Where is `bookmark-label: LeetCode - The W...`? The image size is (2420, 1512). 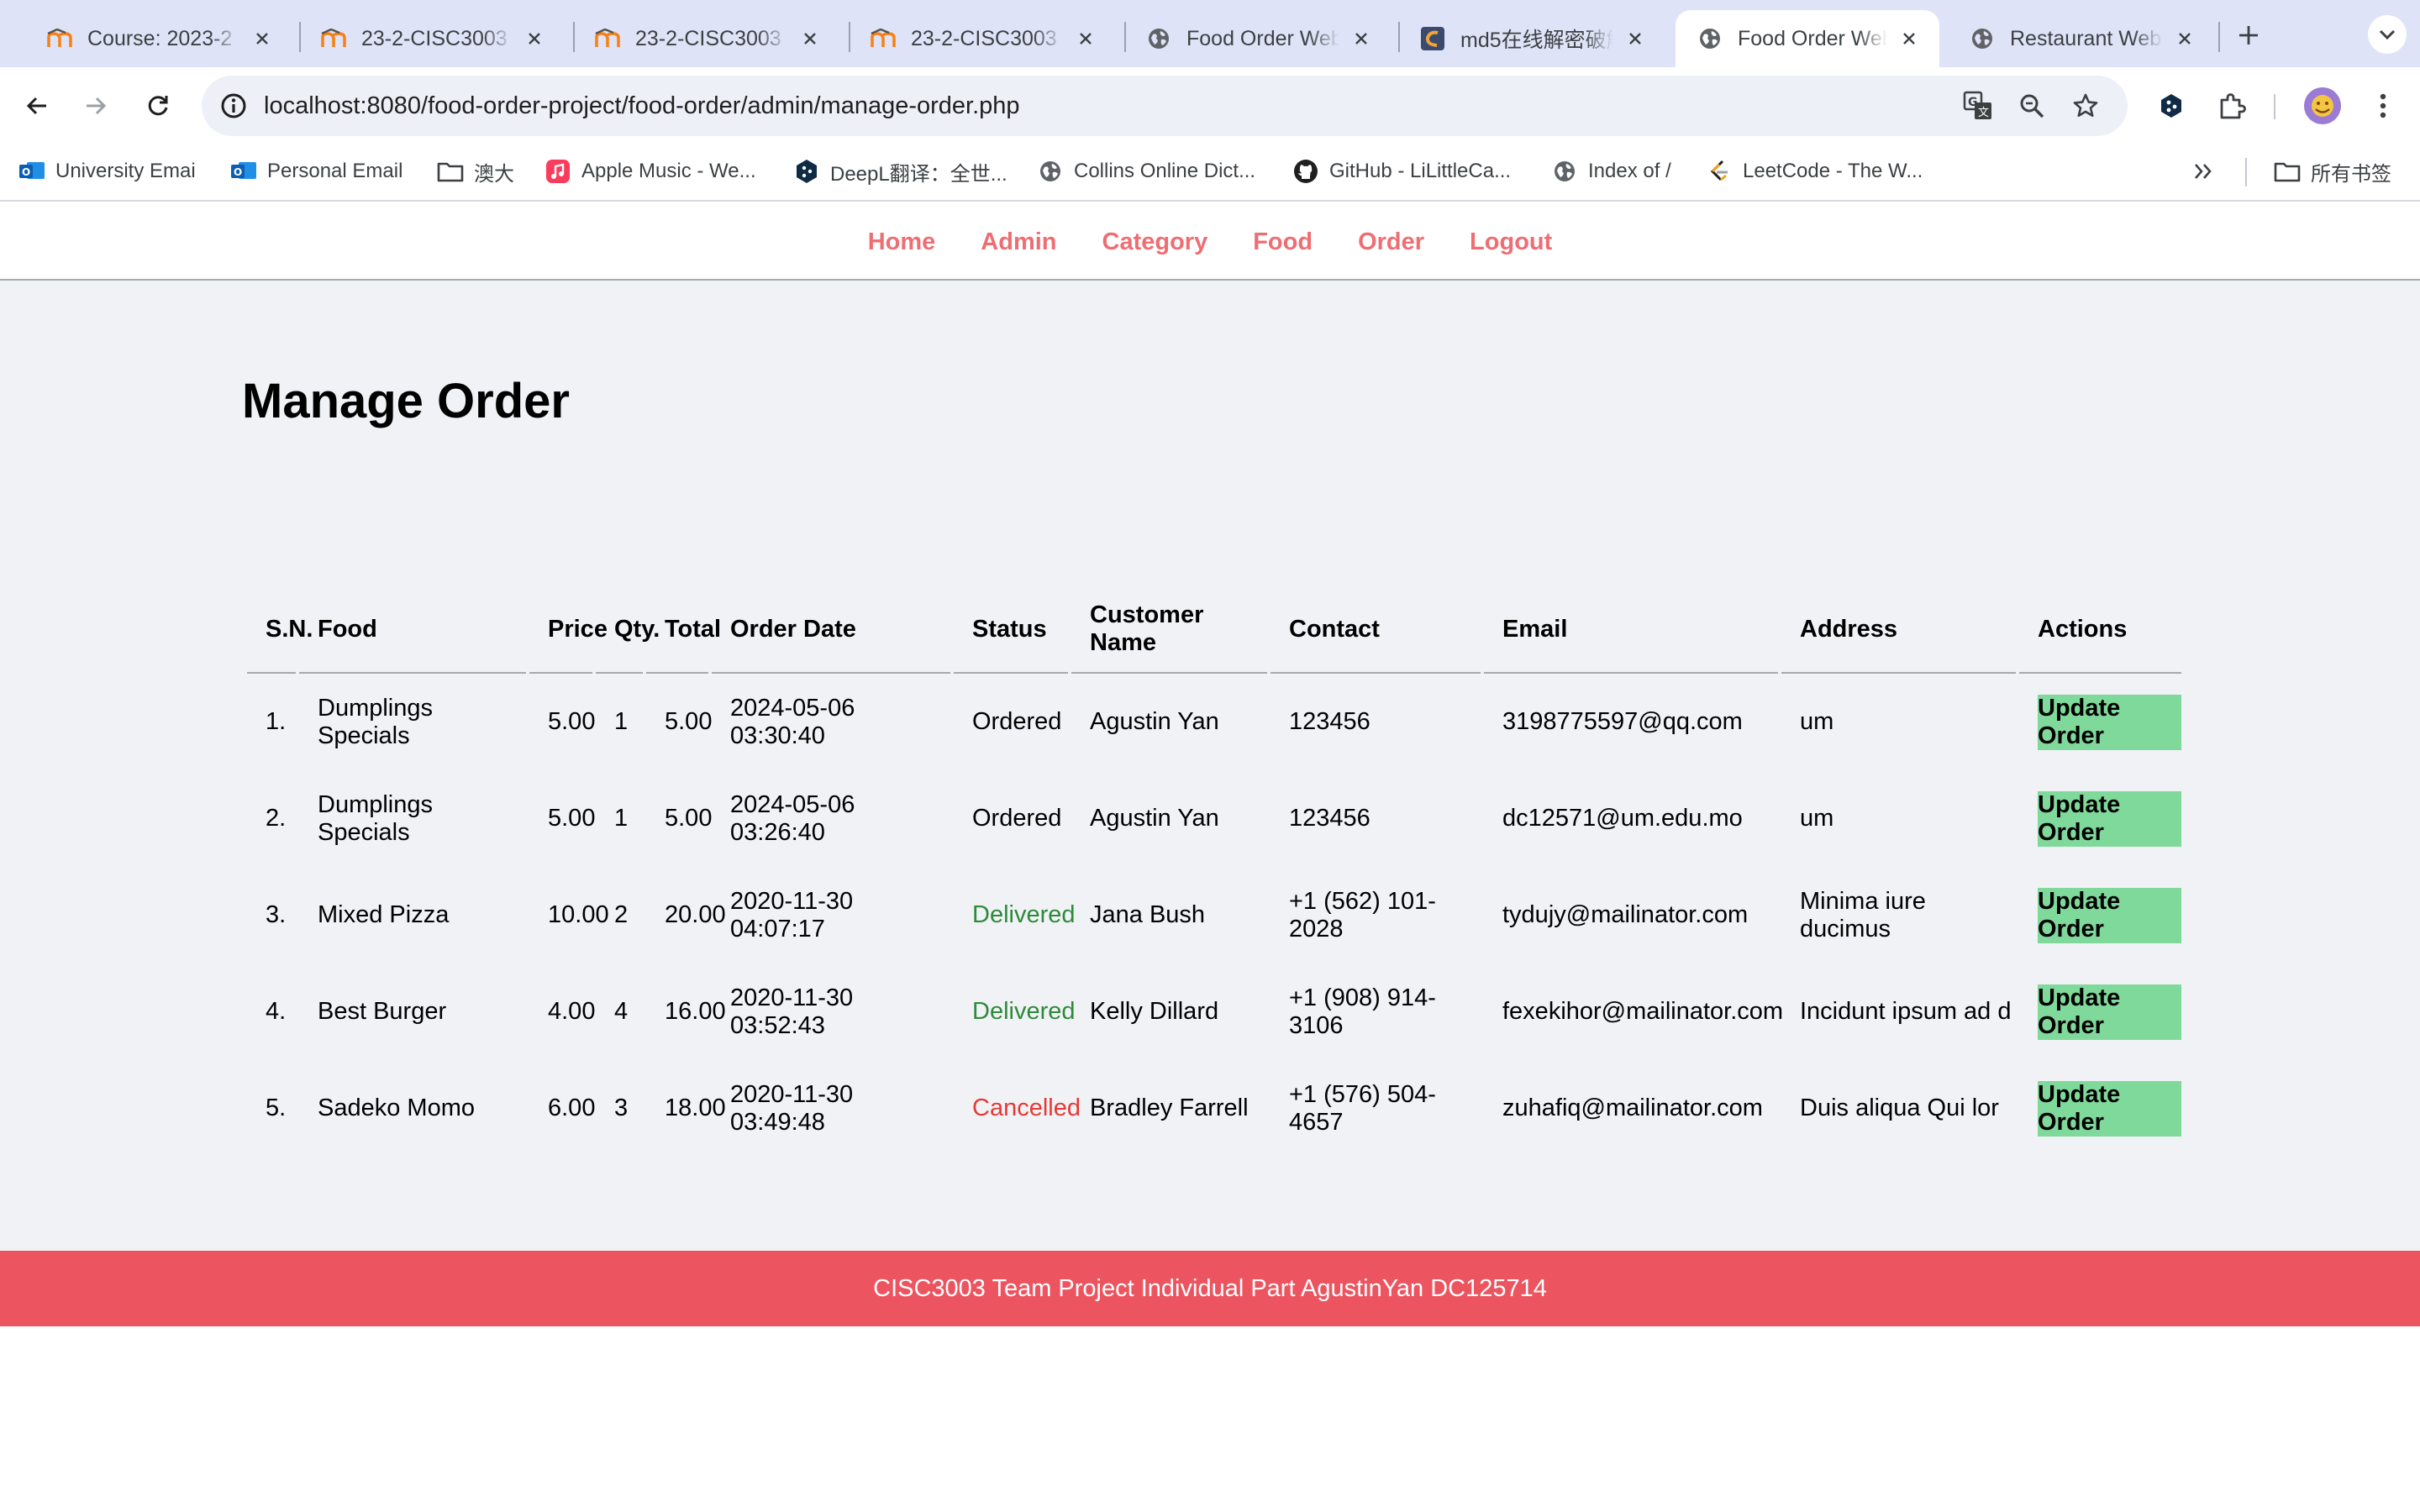
bookmark-label: LeetCode - The W... is located at coordinates (1833, 171).